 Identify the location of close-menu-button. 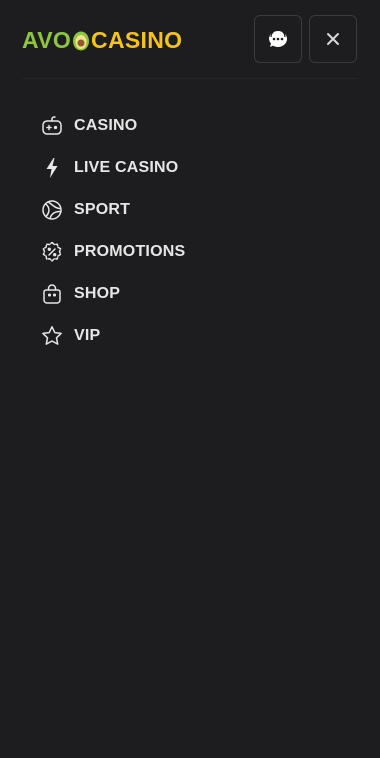
(333, 39).